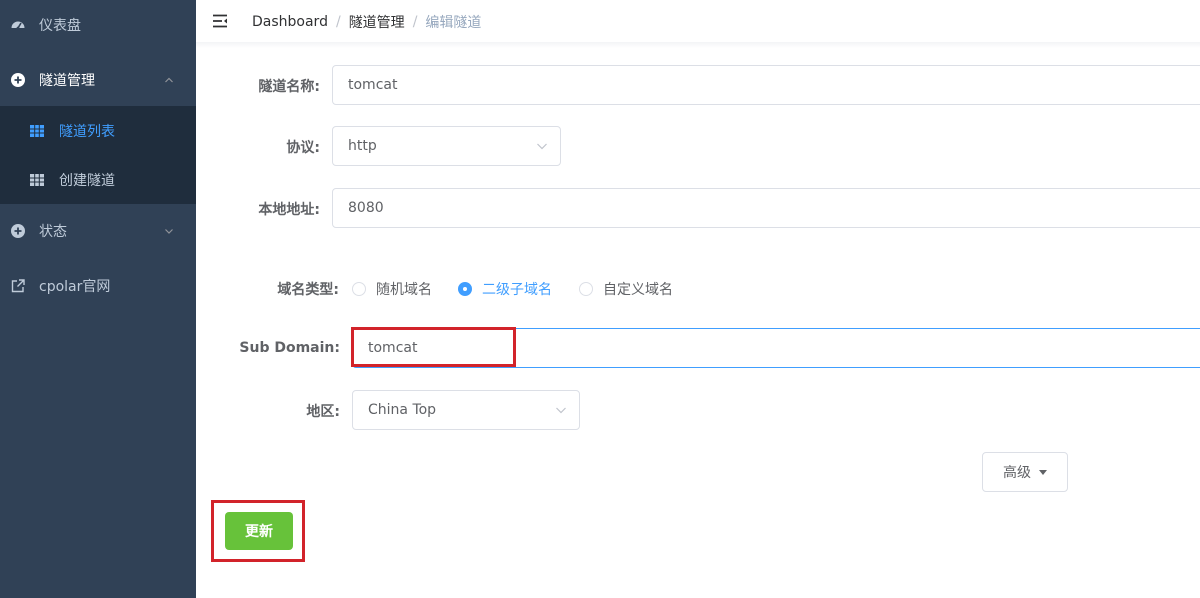 The image size is (1200, 598). What do you see at coordinates (290, 22) in the screenshot?
I see `breadcrumb-dashboard: Dashboard` at bounding box center [290, 22].